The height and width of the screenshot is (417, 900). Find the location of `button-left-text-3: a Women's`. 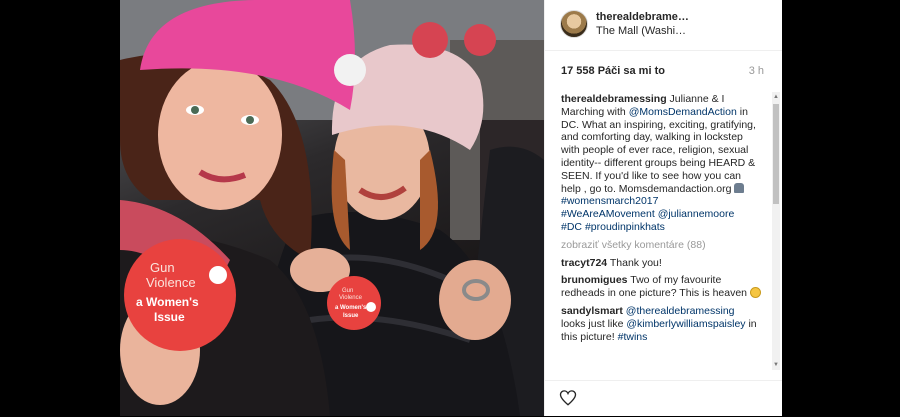

button-left-text-3: a Women's is located at coordinates (167, 302).